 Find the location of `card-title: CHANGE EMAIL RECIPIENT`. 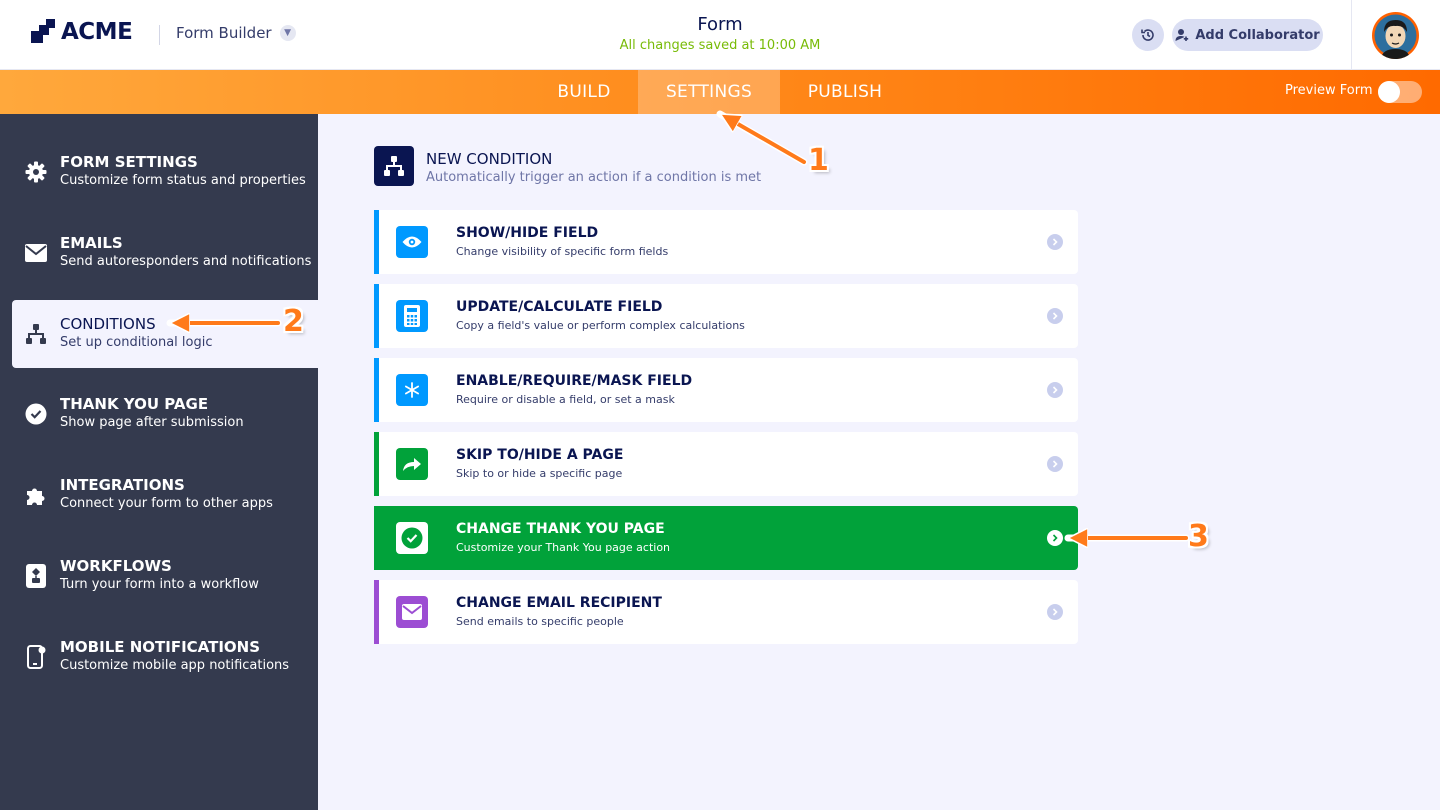

card-title: CHANGE EMAIL RECIPIENT is located at coordinates (559, 603).